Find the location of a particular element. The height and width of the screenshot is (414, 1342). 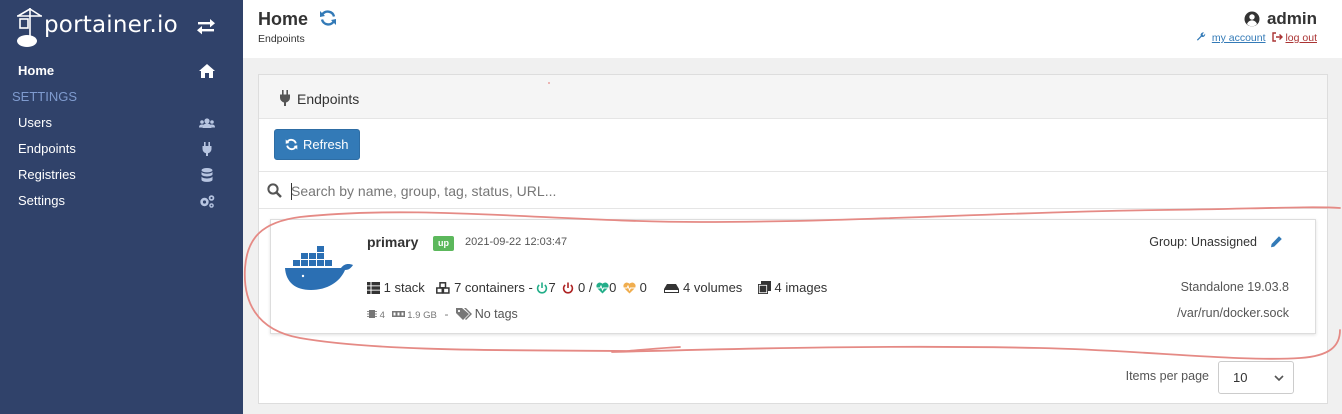

tags-icon is located at coordinates (464, 314).